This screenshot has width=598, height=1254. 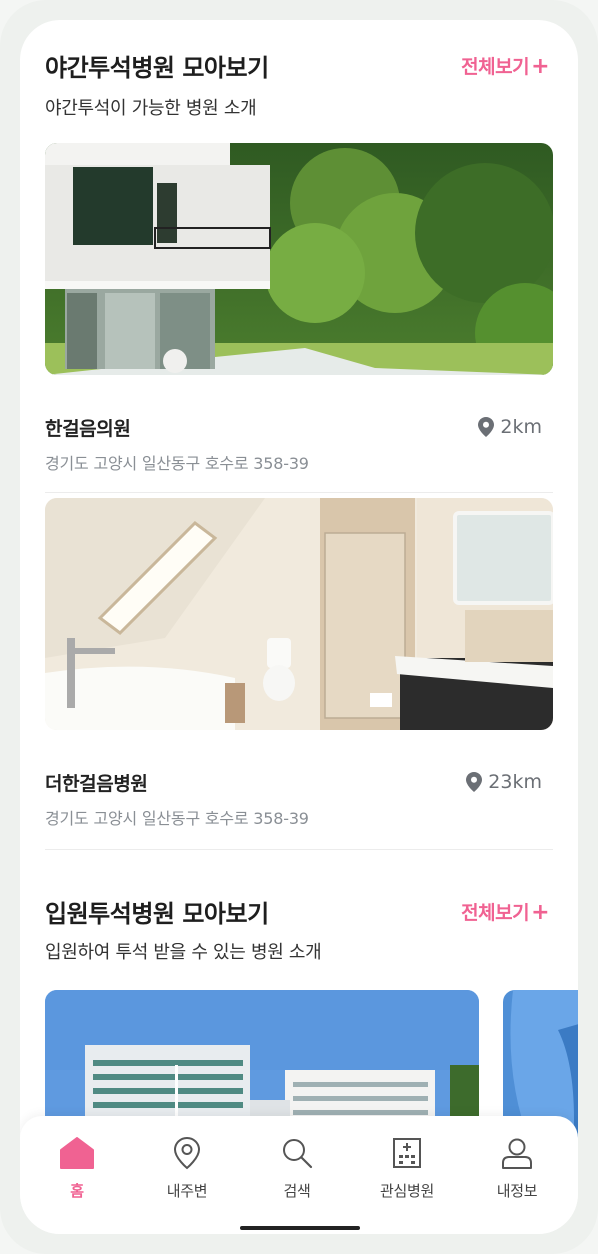 I want to click on tab-favorite-hospitals: 관심병원, so click(x=407, y=1169).